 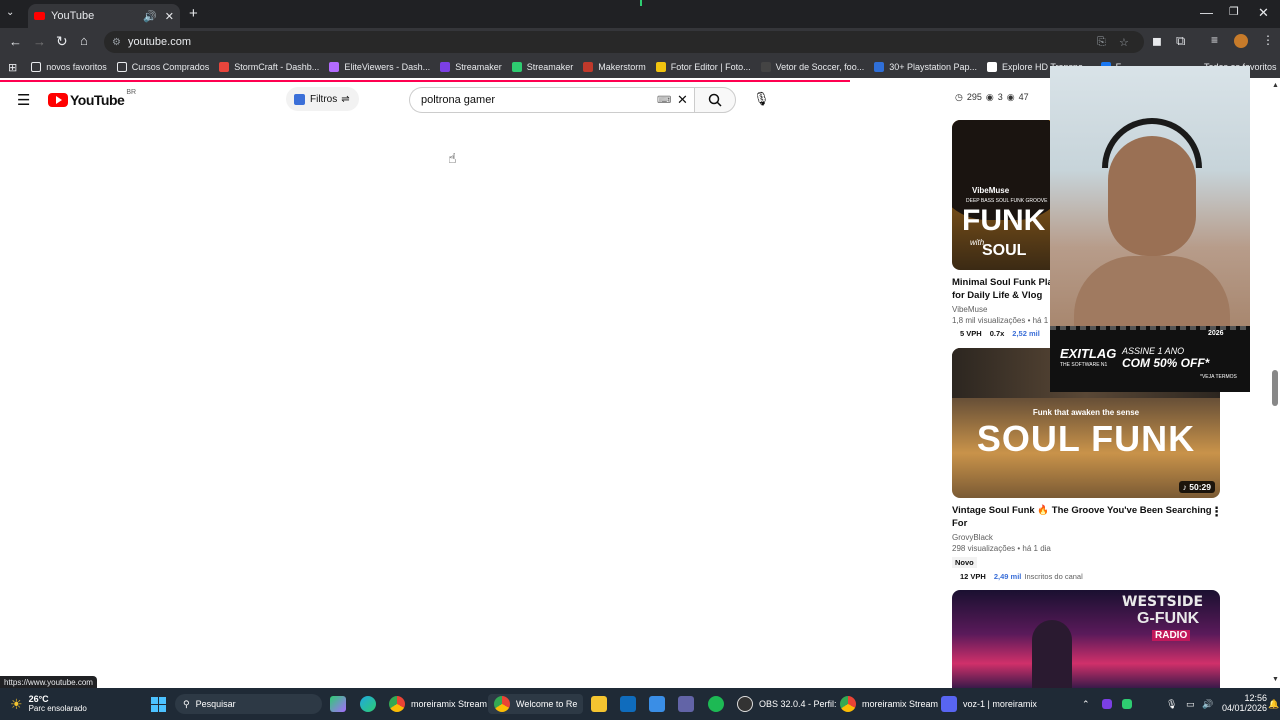 I want to click on microphone-tray-icon: 🎙, so click(x=1171, y=704).